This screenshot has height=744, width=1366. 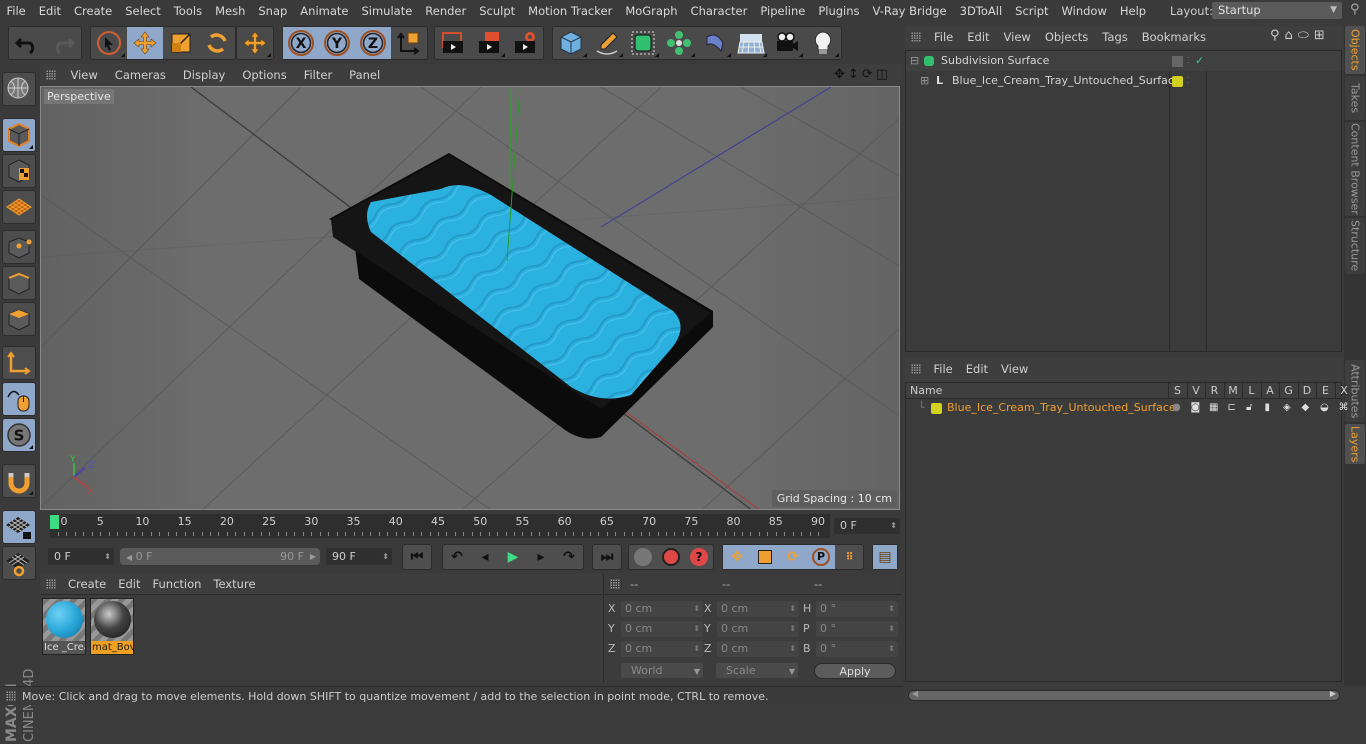 I want to click on go-to-start-button: ⏮, so click(x=417, y=557).